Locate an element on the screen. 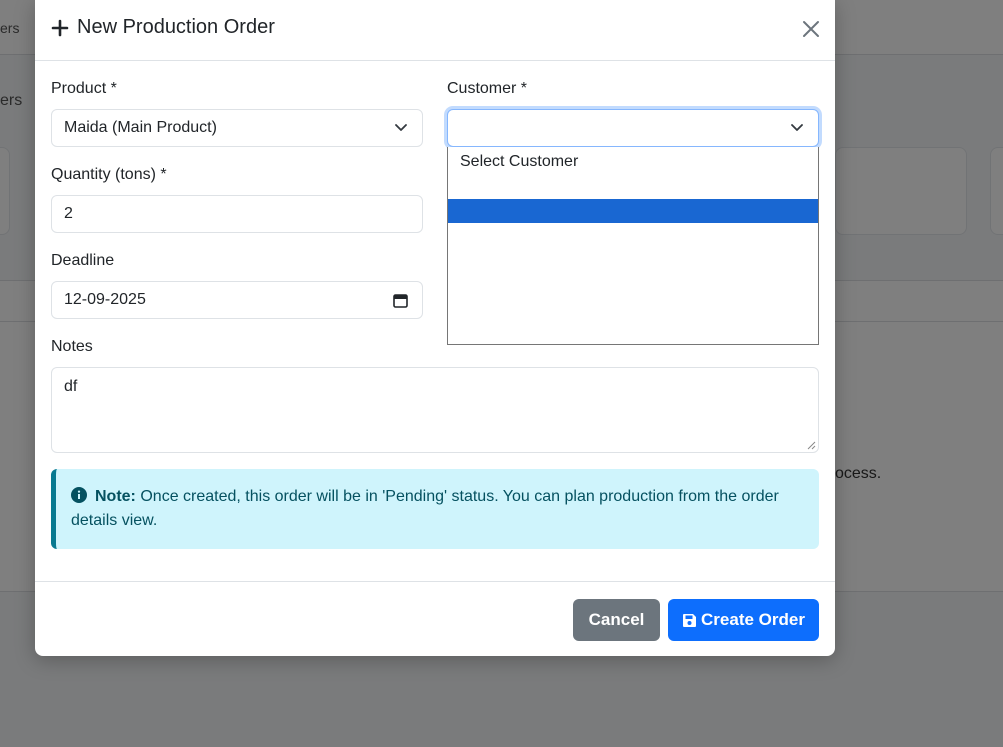  deadline-date-input: 12-09-2025 is located at coordinates (237, 300).